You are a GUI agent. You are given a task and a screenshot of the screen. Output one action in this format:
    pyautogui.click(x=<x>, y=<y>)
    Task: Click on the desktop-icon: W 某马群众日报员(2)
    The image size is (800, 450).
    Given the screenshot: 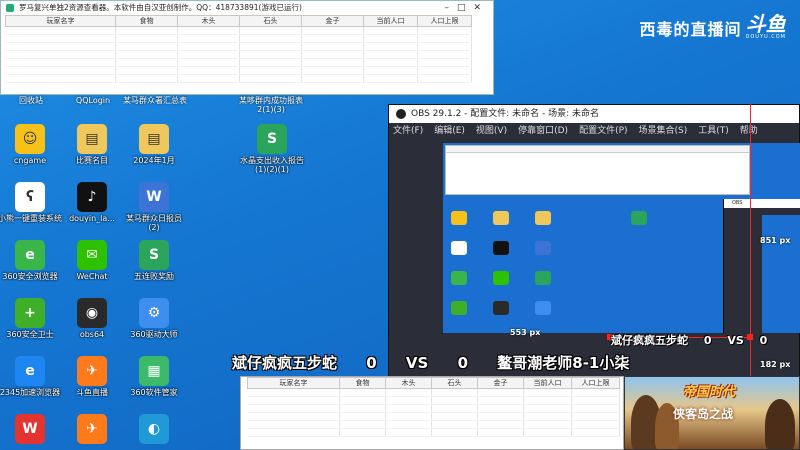 What is the action you would take?
    pyautogui.click(x=154, y=211)
    